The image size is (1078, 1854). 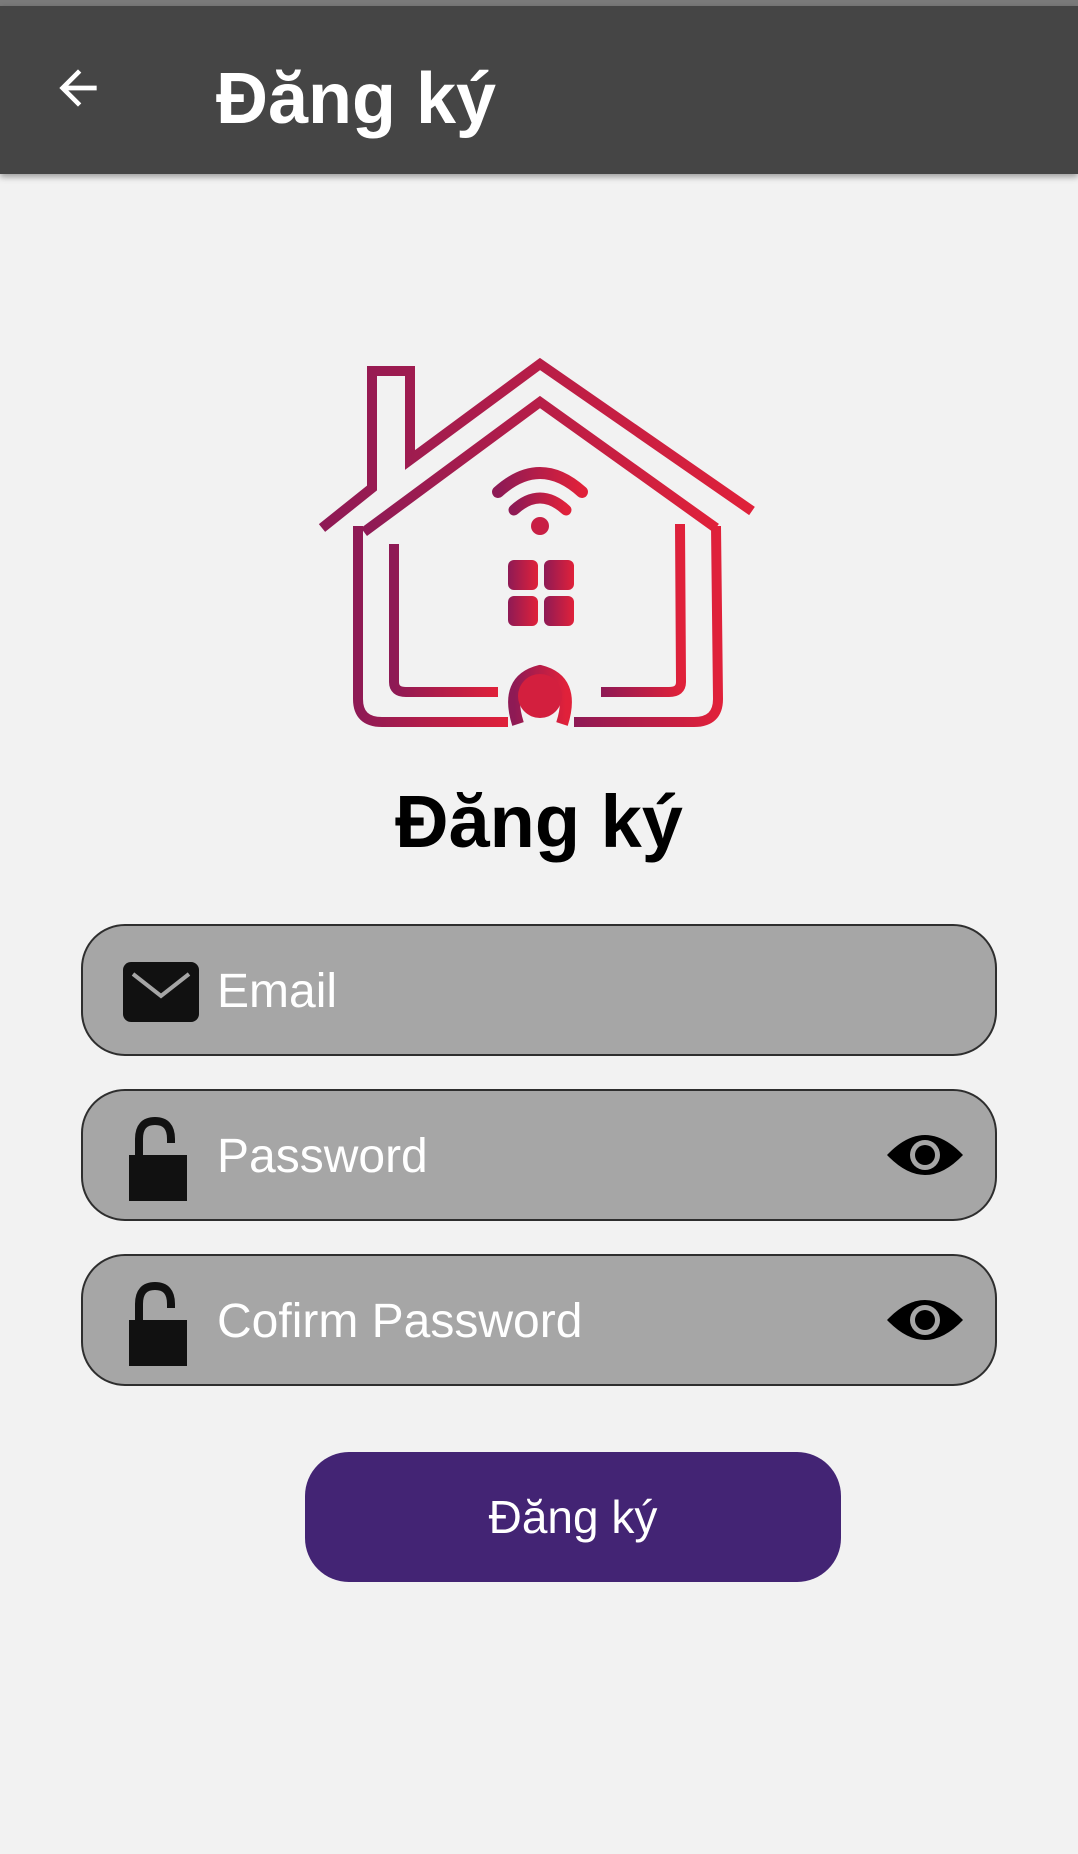 What do you see at coordinates (517, 1321) in the screenshot?
I see `confirm-password-input` at bounding box center [517, 1321].